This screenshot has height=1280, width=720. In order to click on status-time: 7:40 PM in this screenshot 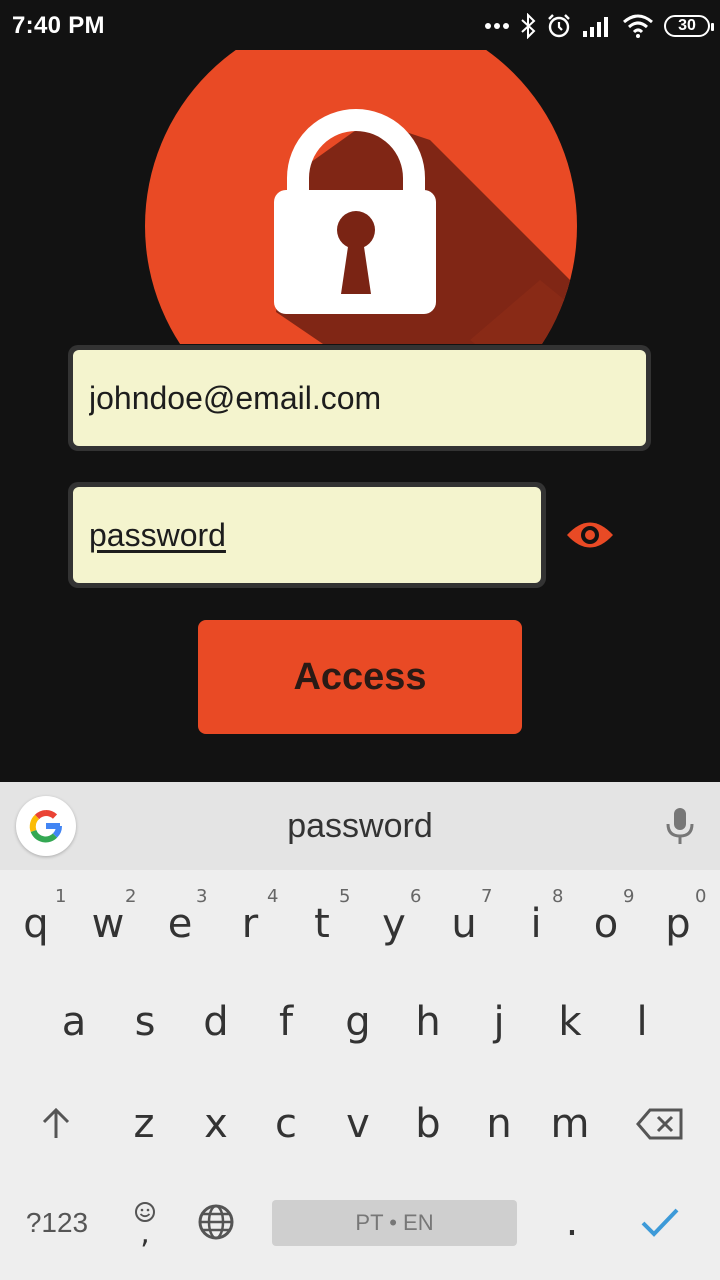, I will do `click(58, 25)`.